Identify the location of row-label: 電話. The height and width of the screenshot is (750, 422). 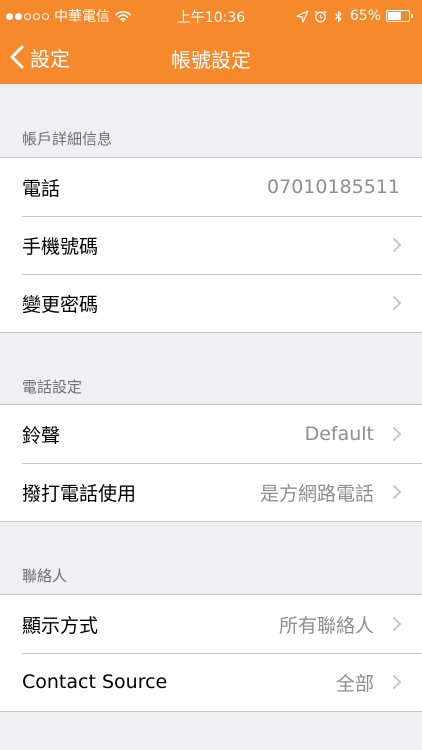
(41, 188).